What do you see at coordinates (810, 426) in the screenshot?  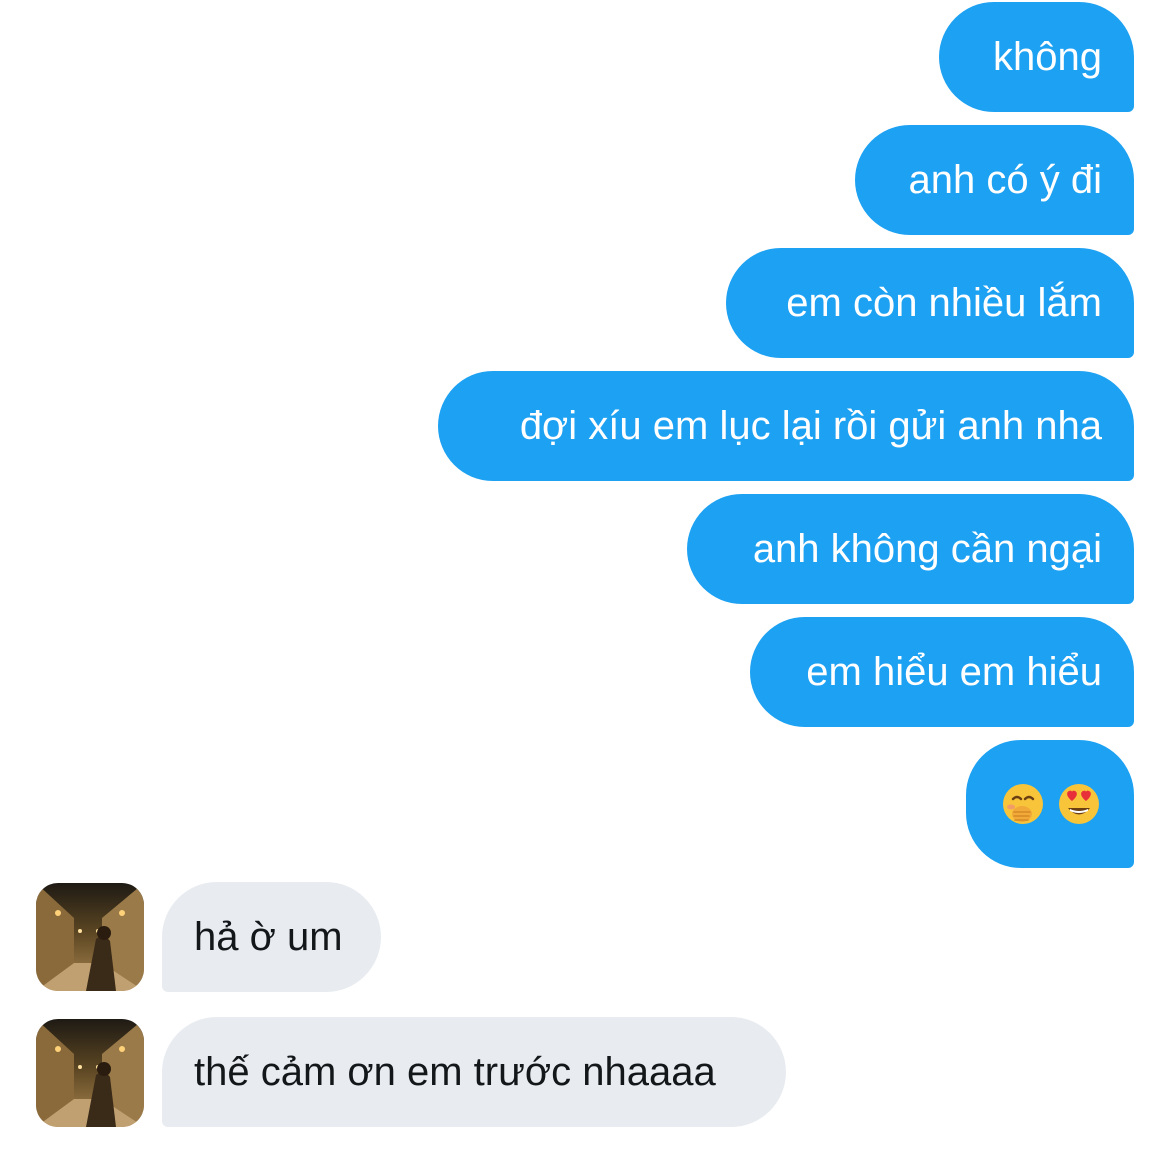 I see `message-text: đợi xíu em lục lại rồi gửi anh nha` at bounding box center [810, 426].